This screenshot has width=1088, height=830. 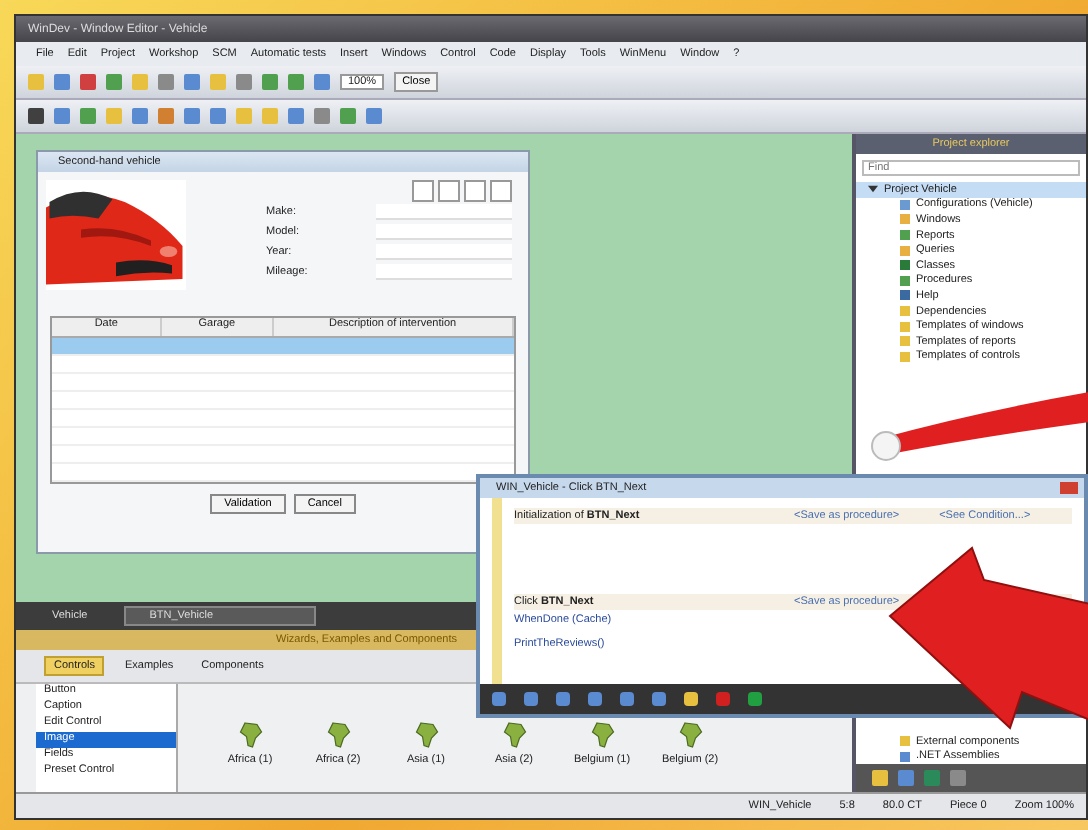 I want to click on close-icon, so click(x=1069, y=488).